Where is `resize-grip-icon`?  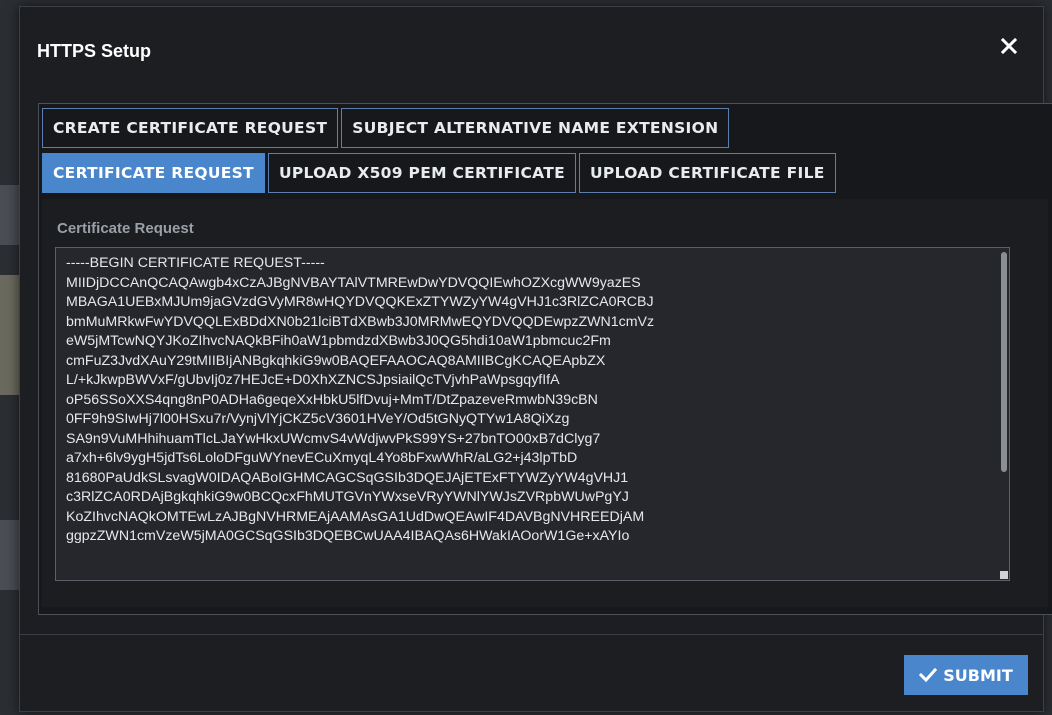
resize-grip-icon is located at coordinates (1004, 575).